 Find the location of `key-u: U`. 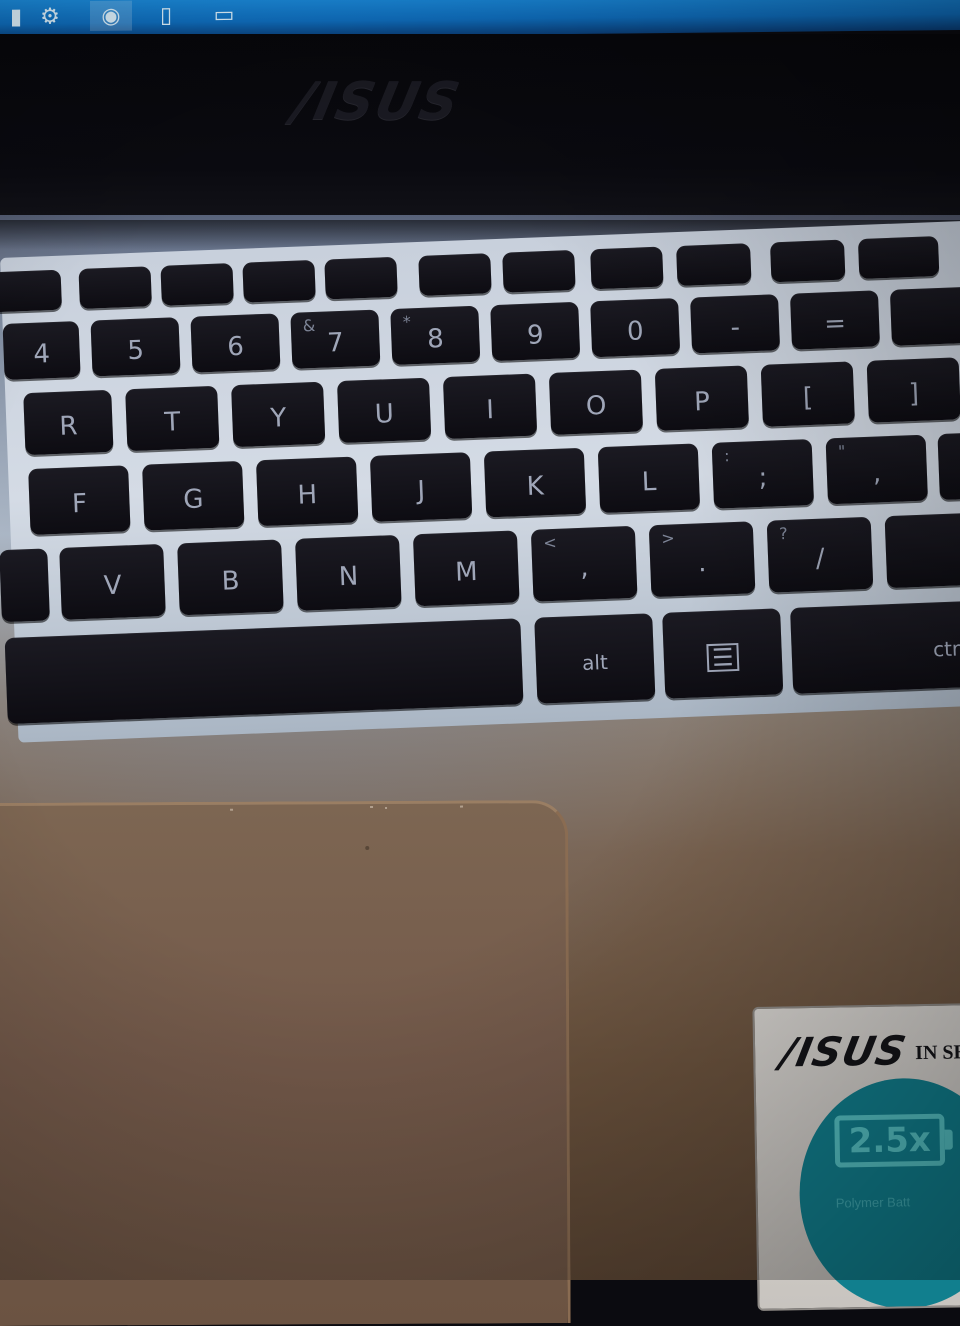

key-u: U is located at coordinates (384, 410).